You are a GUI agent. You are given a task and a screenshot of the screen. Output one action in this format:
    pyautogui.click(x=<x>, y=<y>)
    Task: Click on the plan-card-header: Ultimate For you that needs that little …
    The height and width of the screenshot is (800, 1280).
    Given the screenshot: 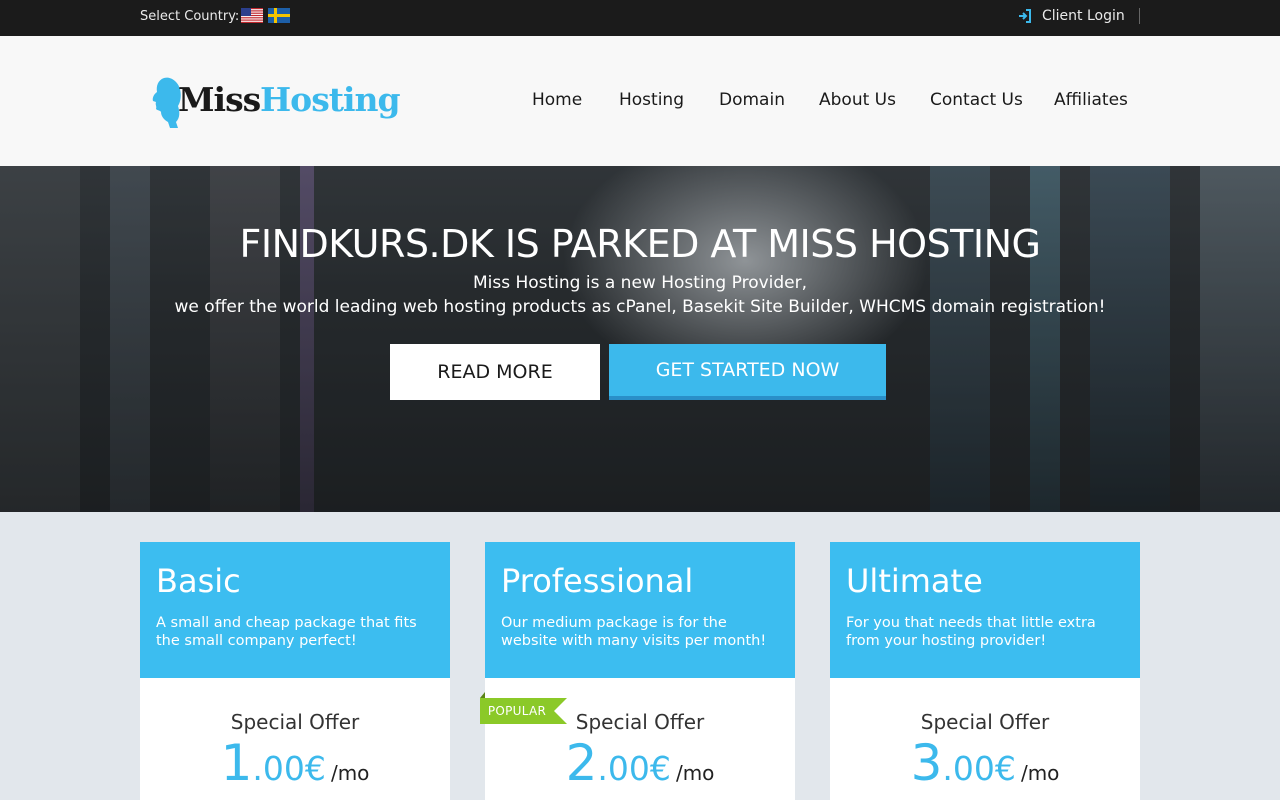 What is the action you would take?
    pyautogui.click(x=985, y=610)
    